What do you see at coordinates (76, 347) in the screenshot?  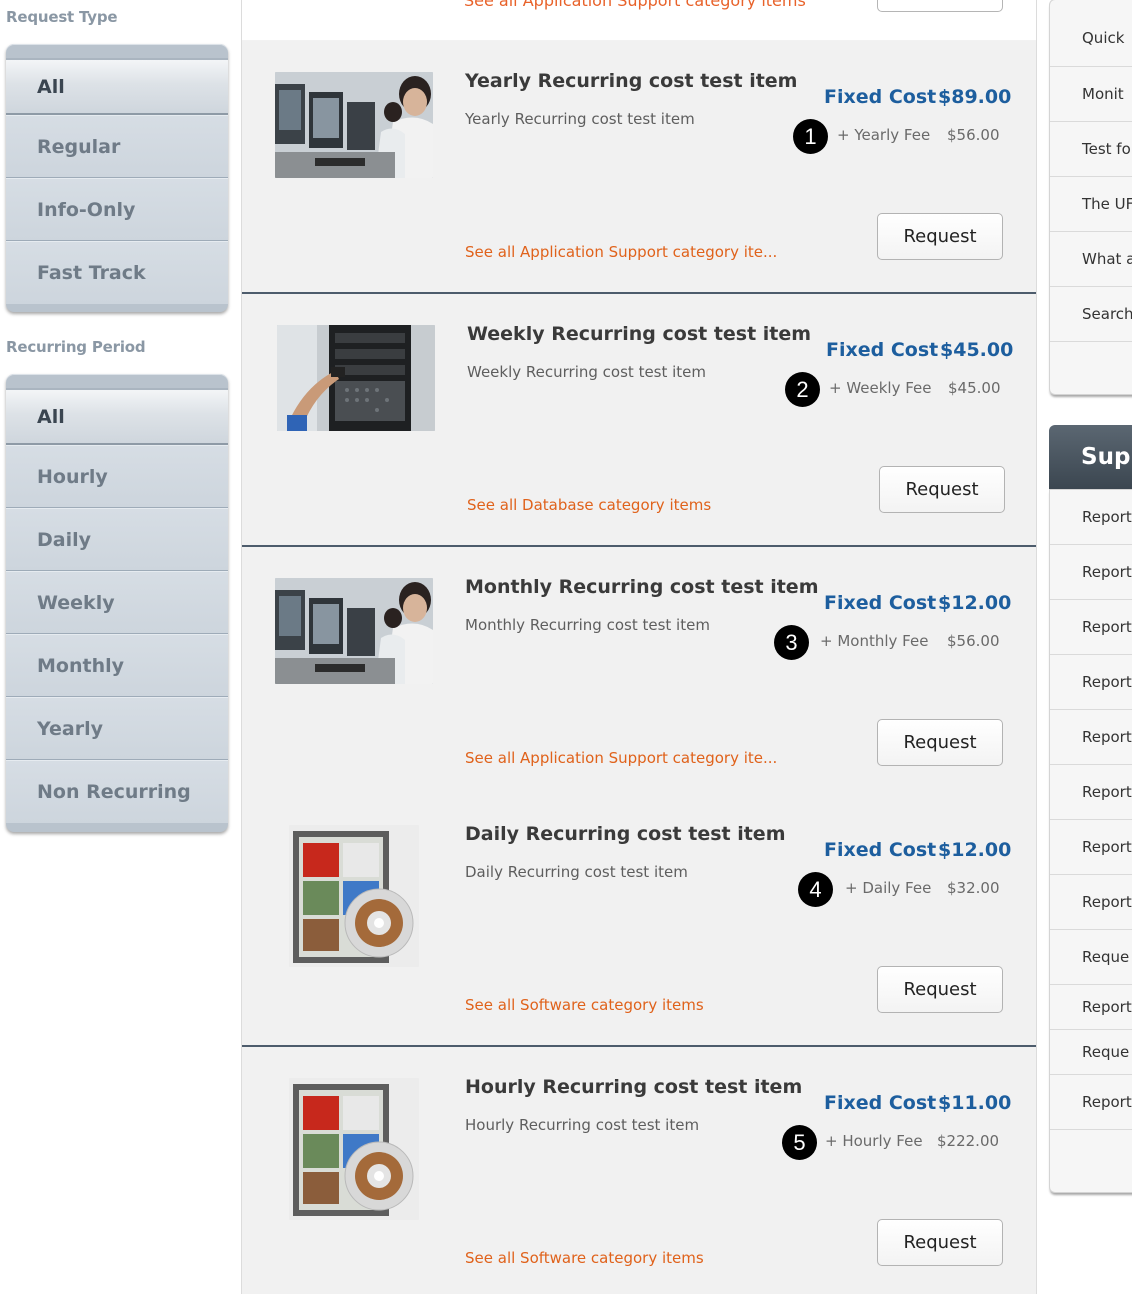 I see `recurring-period-heading: Recurring Period` at bounding box center [76, 347].